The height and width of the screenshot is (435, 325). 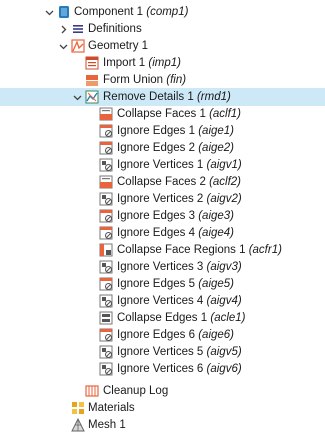 I want to click on tree-node-label: Ignore Vertices 5 (aigv5), so click(x=179, y=352).